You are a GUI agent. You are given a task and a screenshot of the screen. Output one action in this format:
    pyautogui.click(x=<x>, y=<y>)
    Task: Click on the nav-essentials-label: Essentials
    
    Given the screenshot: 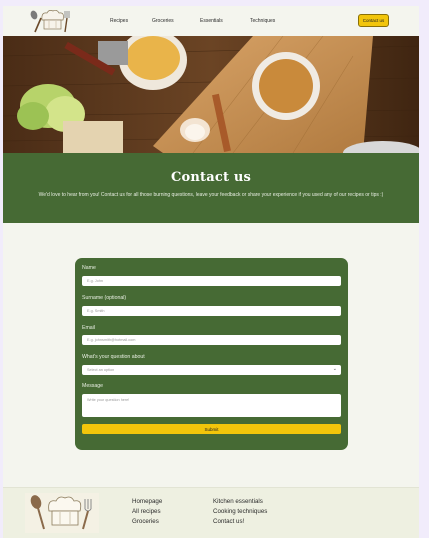 What is the action you would take?
    pyautogui.click(x=211, y=21)
    